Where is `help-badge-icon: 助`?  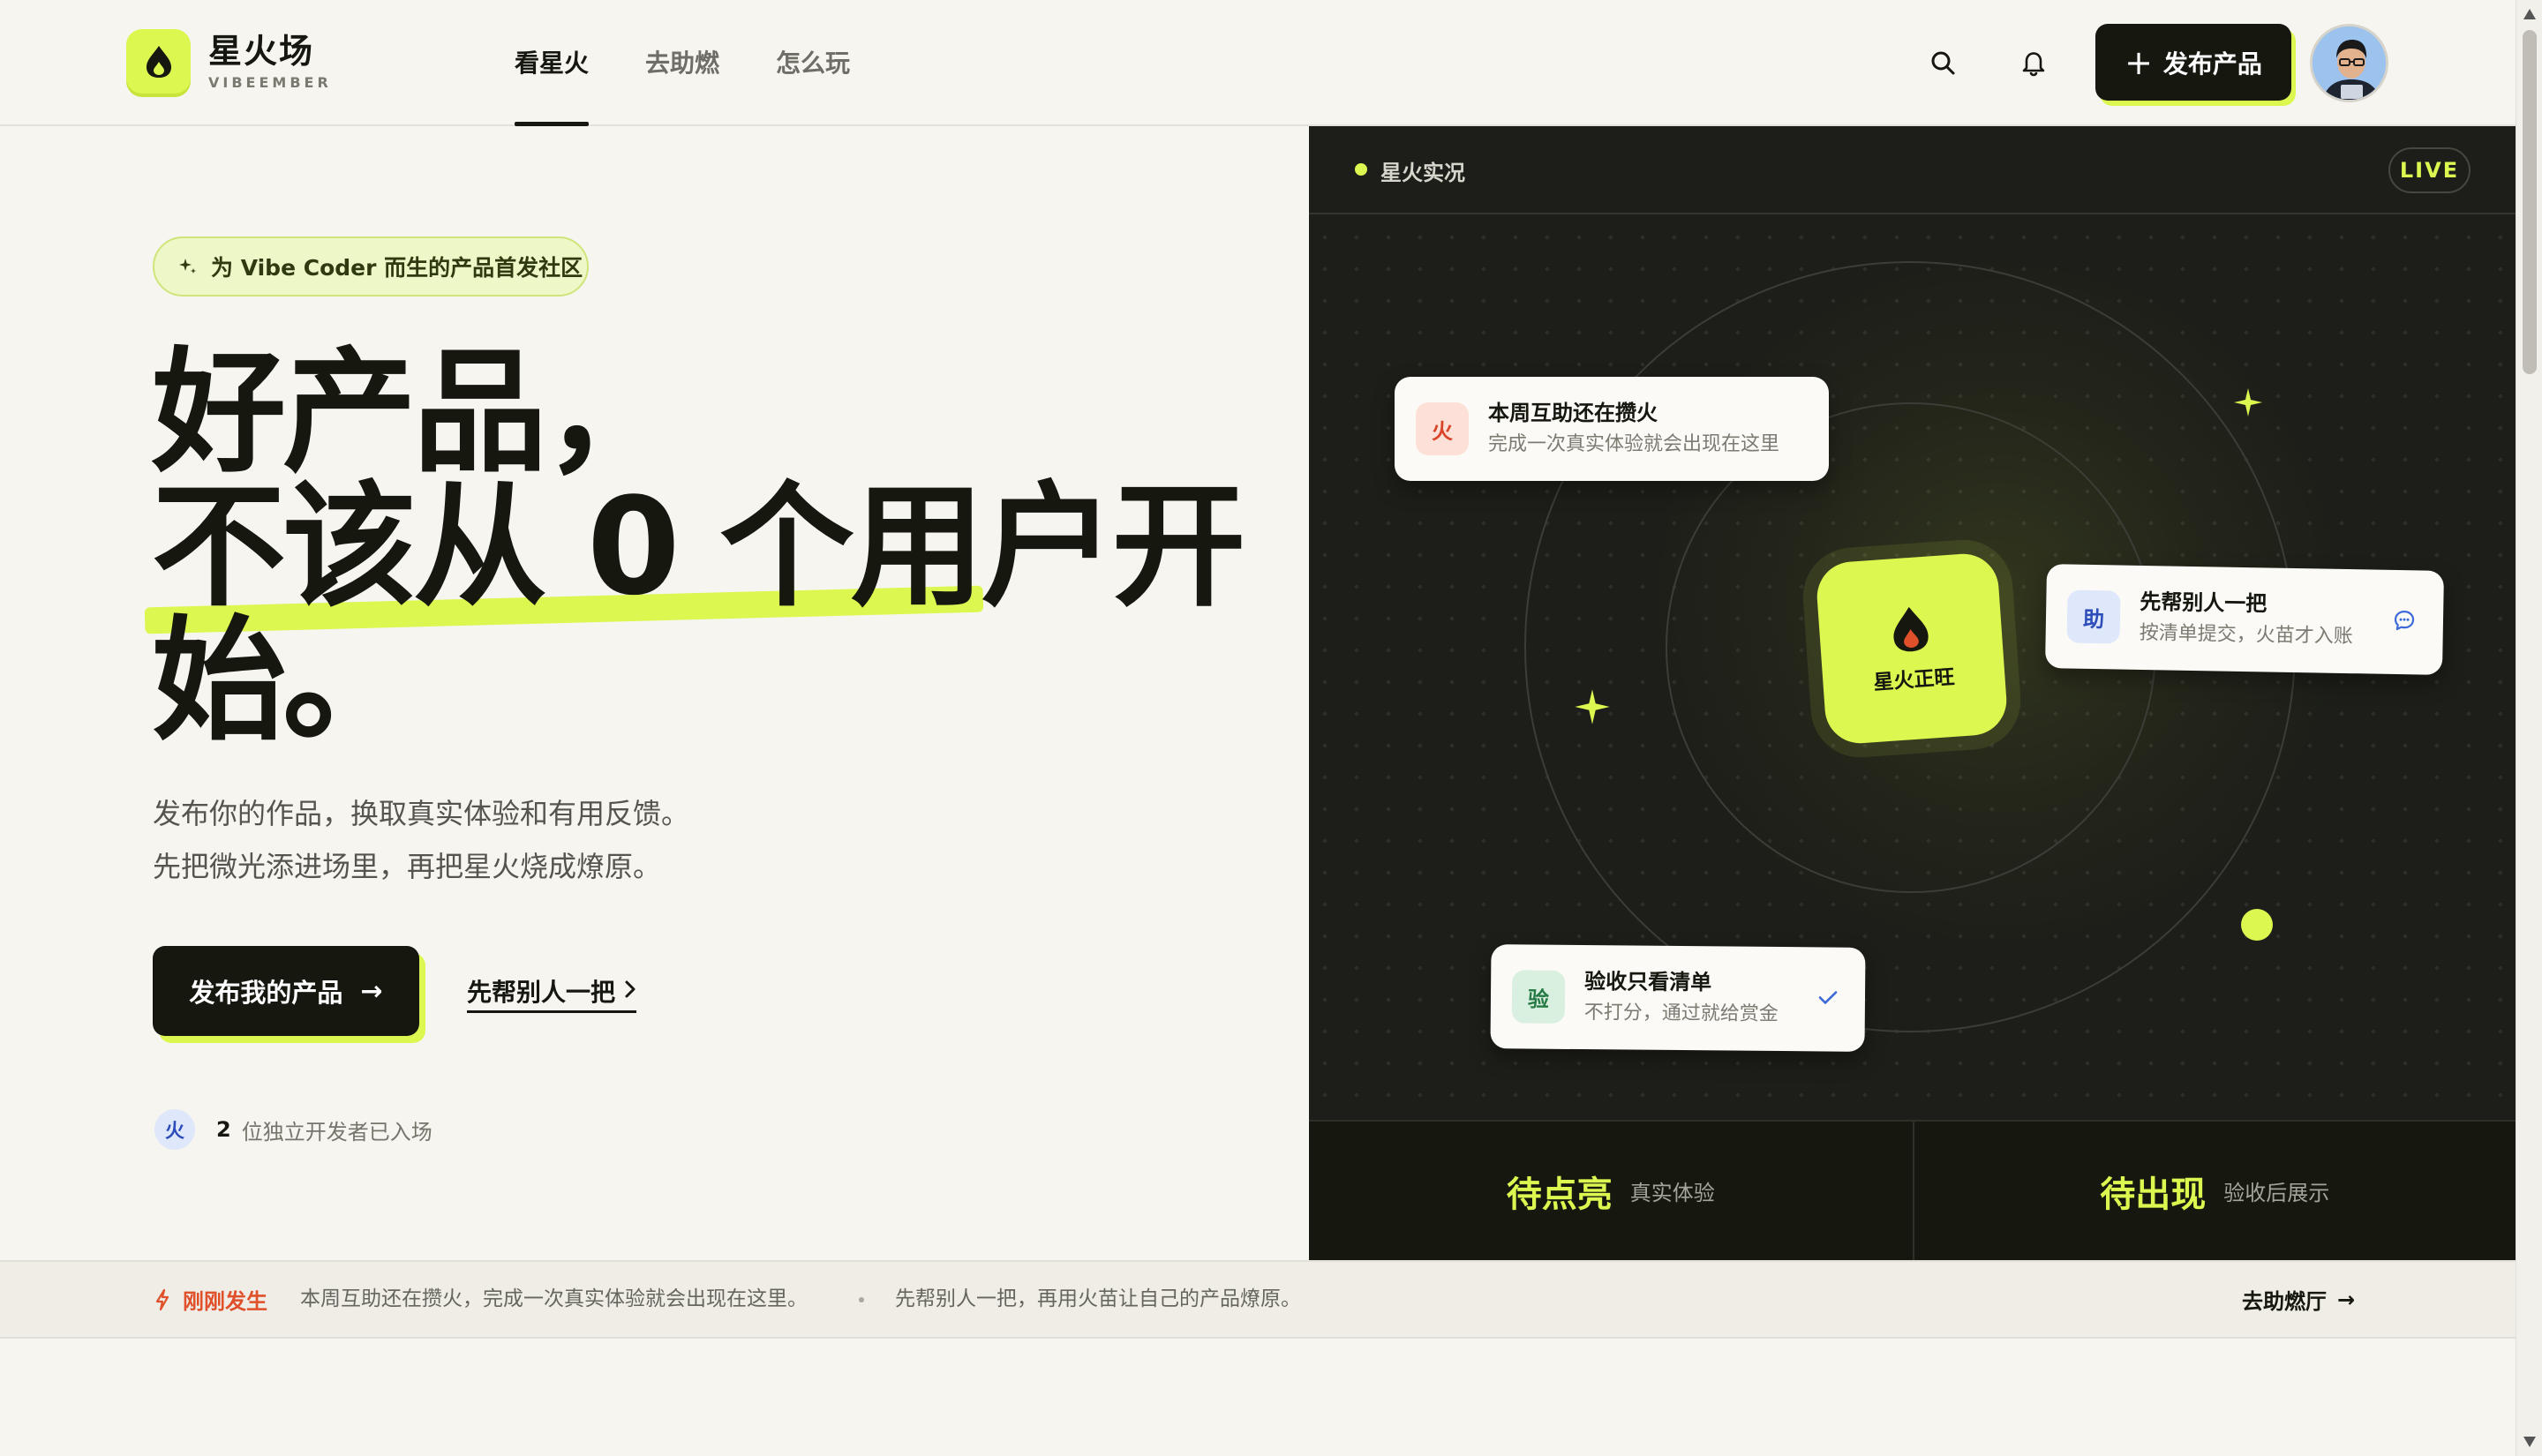
help-badge-icon: 助 is located at coordinates (2093, 616).